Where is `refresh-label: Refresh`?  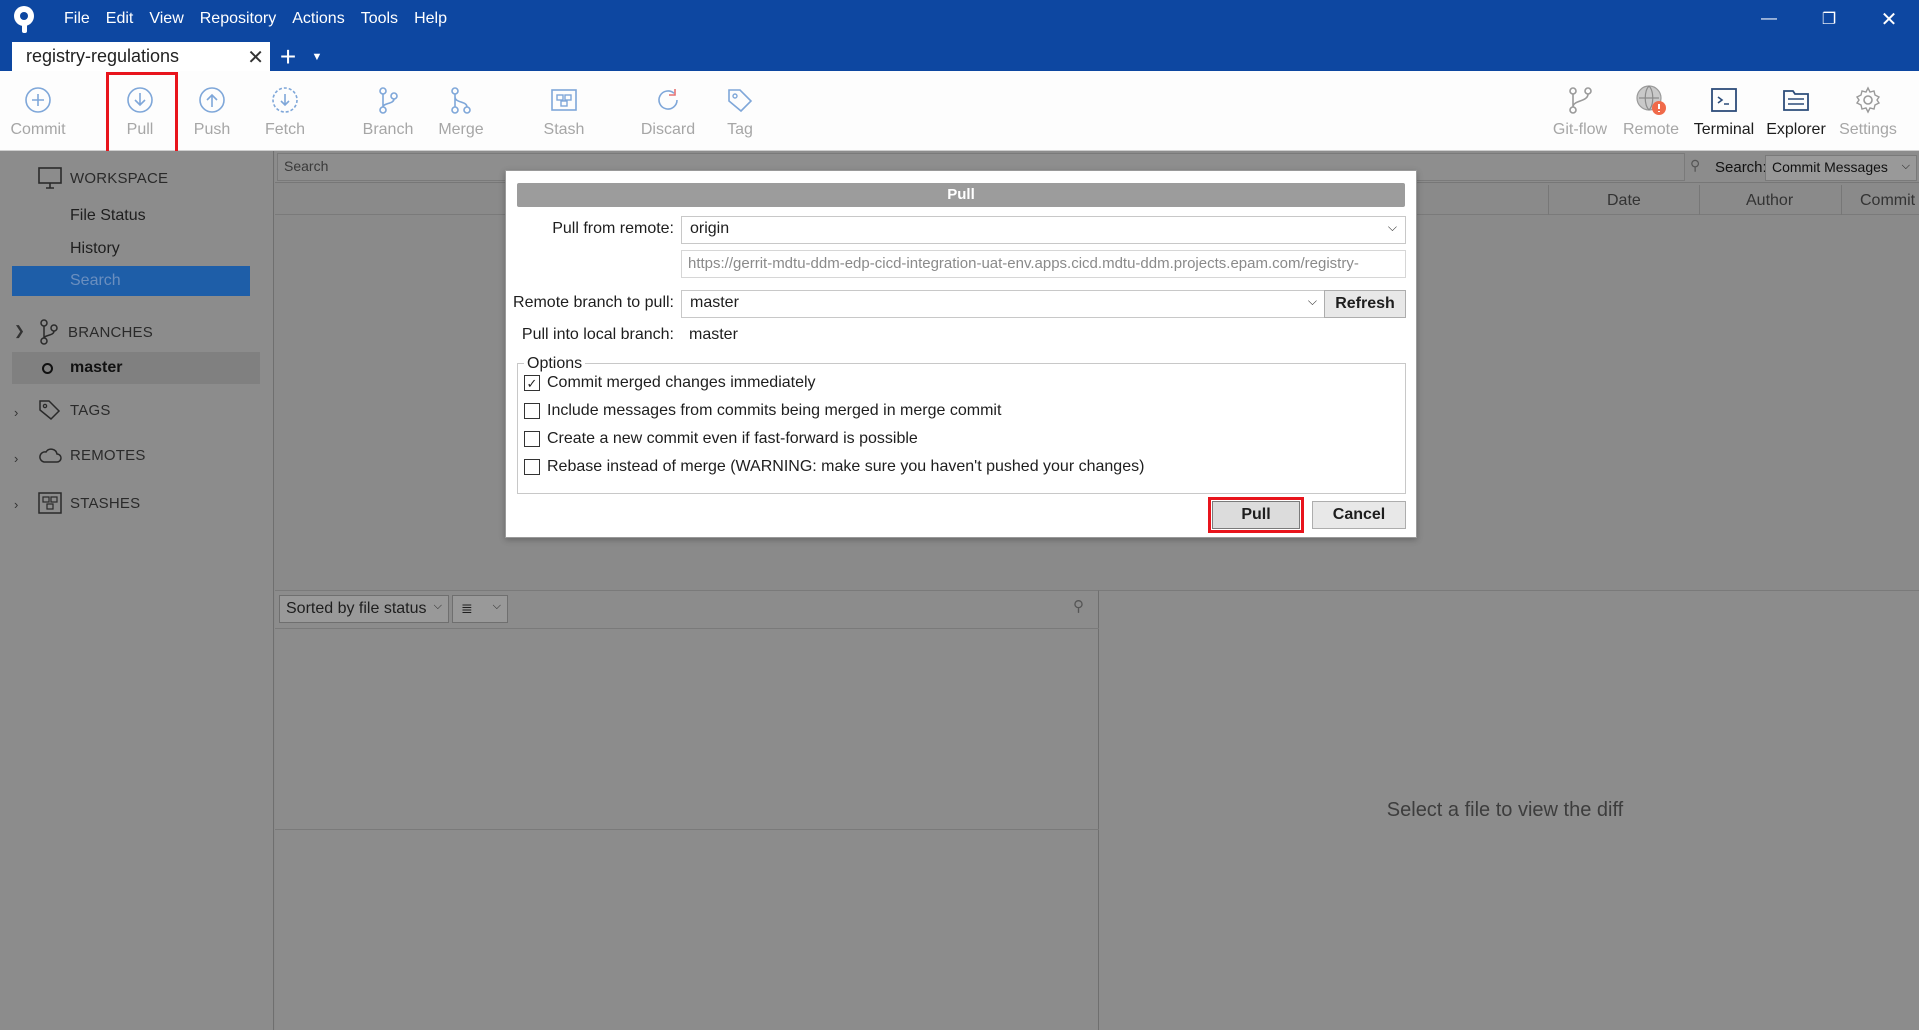
refresh-label: Refresh is located at coordinates (1365, 303).